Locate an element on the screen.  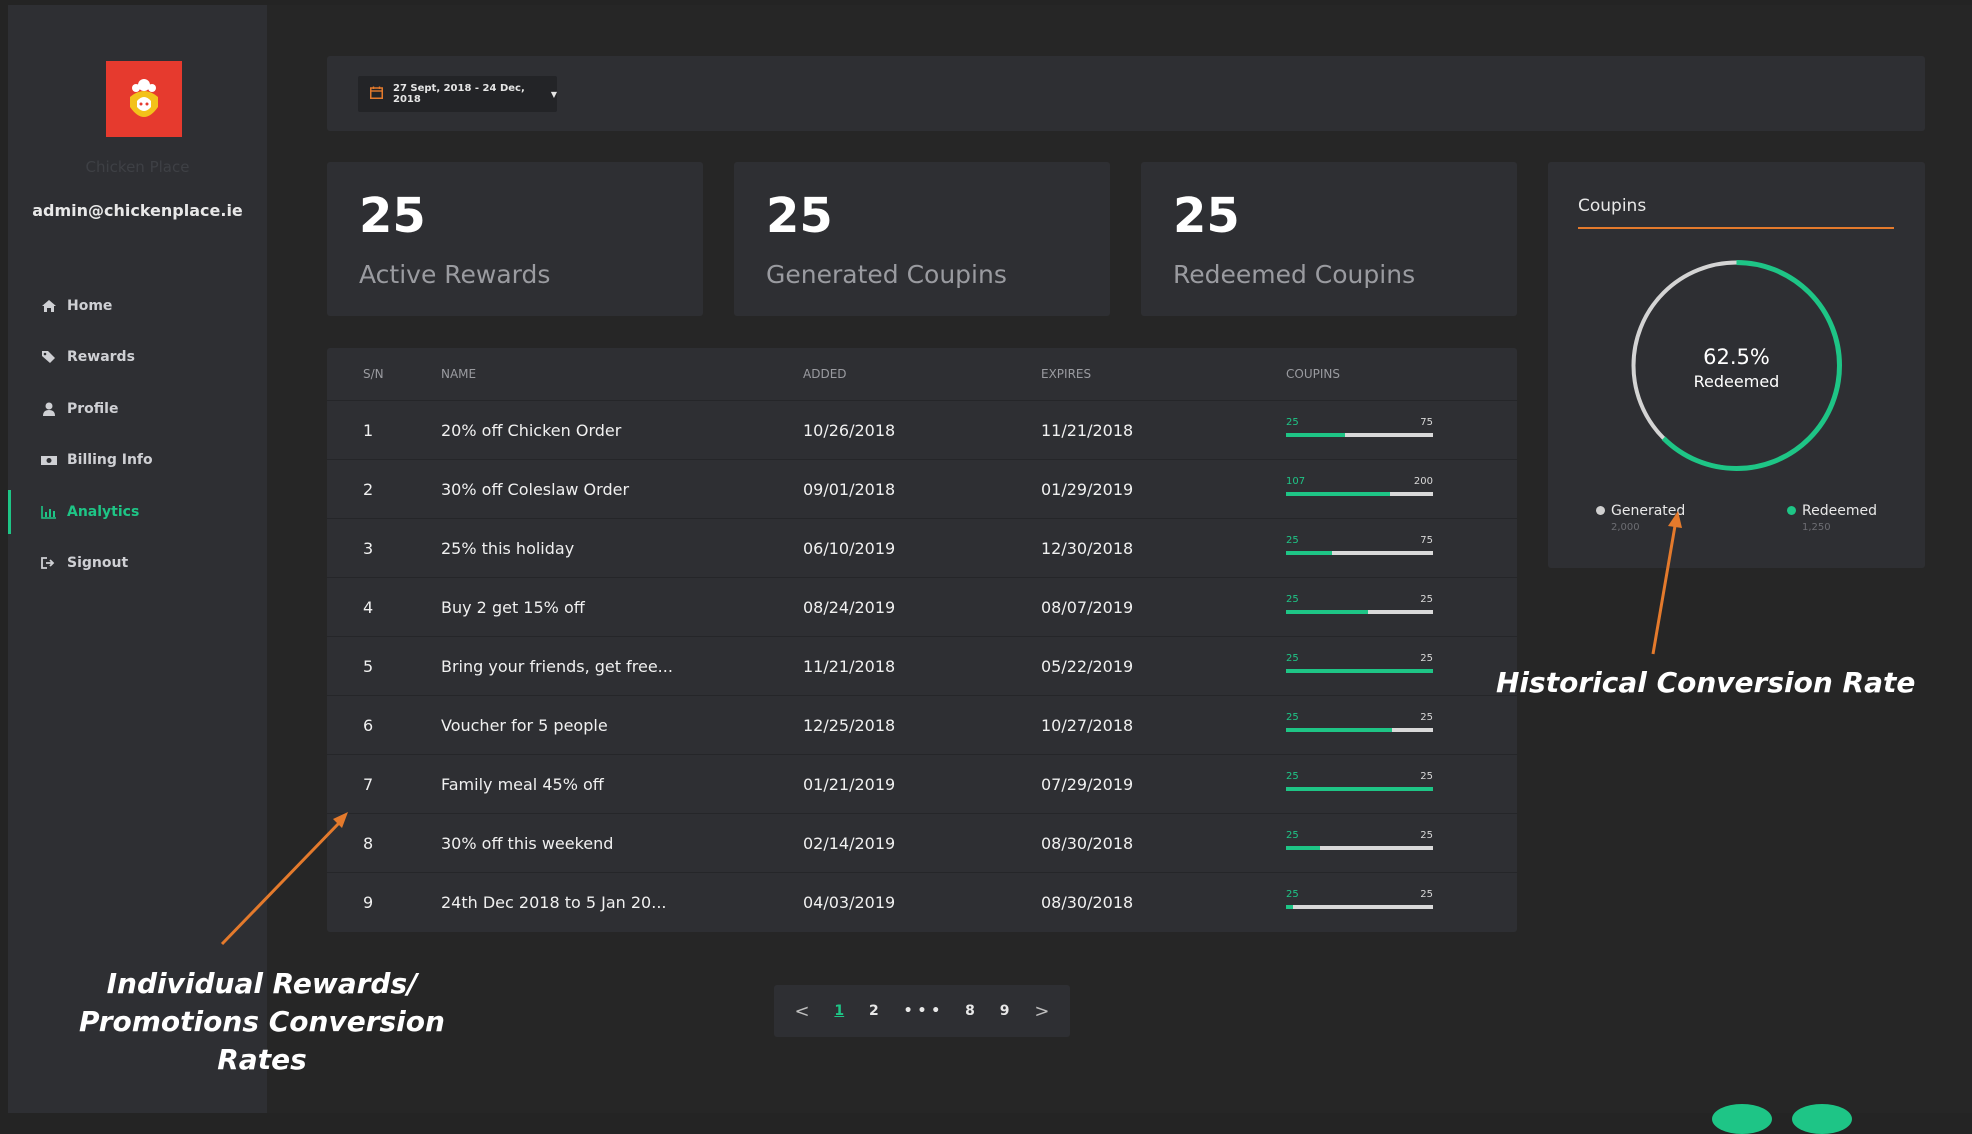
page-8-button: 8 is located at coordinates (970, 1011).